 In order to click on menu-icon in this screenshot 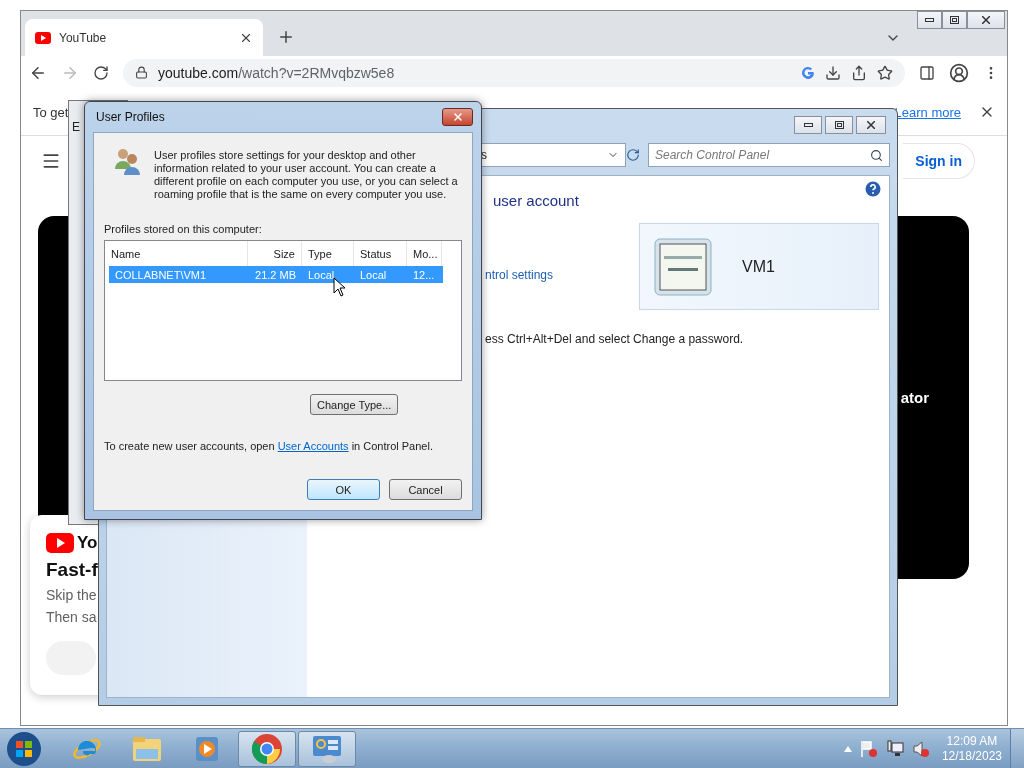, I will do `click(51, 161)`.